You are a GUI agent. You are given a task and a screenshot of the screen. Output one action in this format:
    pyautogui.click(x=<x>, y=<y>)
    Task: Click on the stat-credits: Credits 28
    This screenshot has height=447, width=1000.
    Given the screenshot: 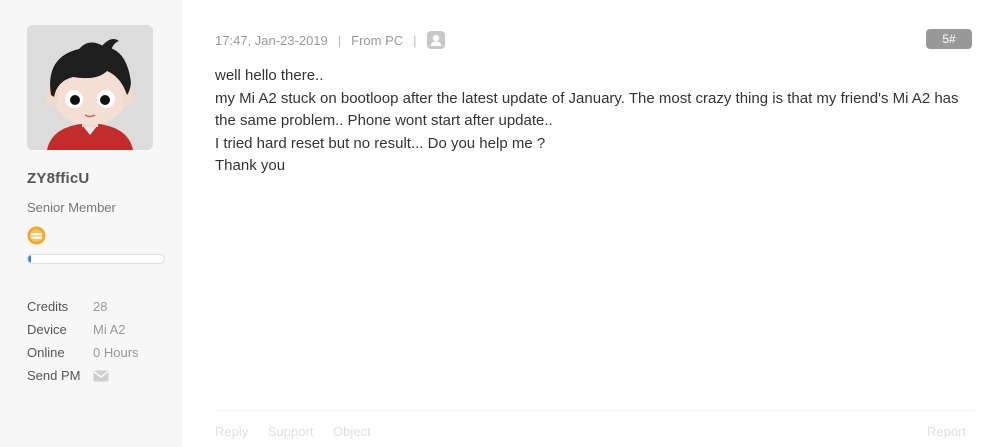 What is the action you would take?
    pyautogui.click(x=102, y=306)
    